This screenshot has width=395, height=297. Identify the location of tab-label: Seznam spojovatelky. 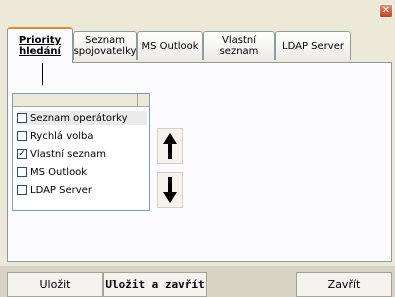
(105, 46).